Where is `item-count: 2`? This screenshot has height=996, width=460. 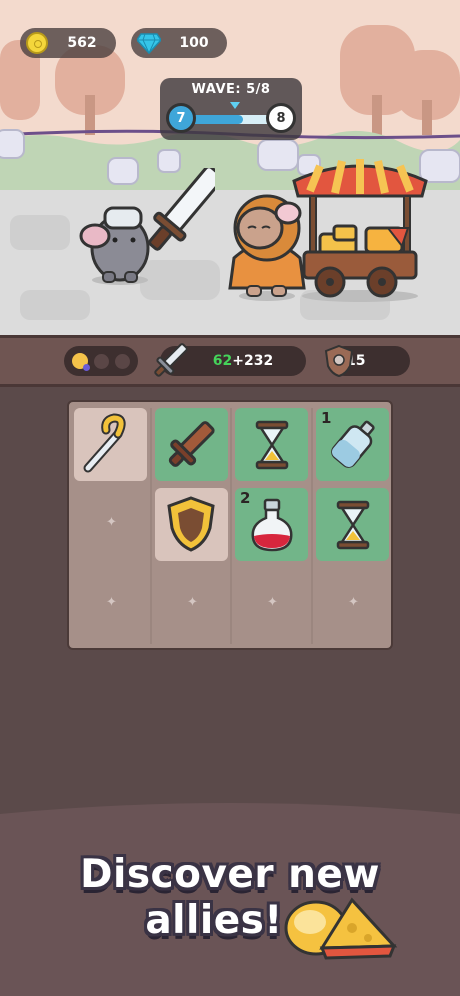
item-count: 2 is located at coordinates (245, 498).